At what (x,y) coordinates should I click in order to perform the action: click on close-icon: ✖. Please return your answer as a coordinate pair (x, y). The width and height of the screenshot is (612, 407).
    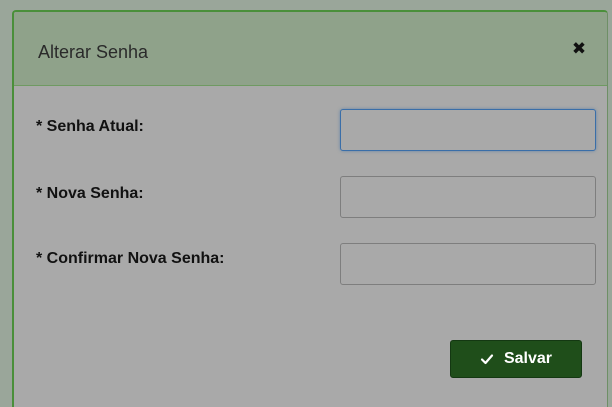
    Looking at the image, I should click on (579, 49).